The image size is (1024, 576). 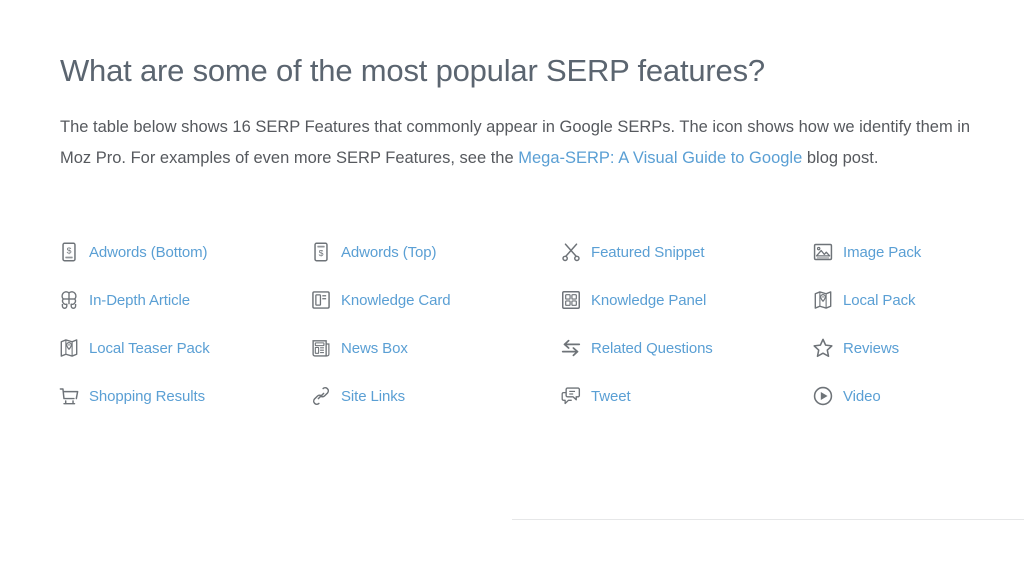 What do you see at coordinates (840, 158) in the screenshot?
I see `intro-text-after-link: blog post.` at bounding box center [840, 158].